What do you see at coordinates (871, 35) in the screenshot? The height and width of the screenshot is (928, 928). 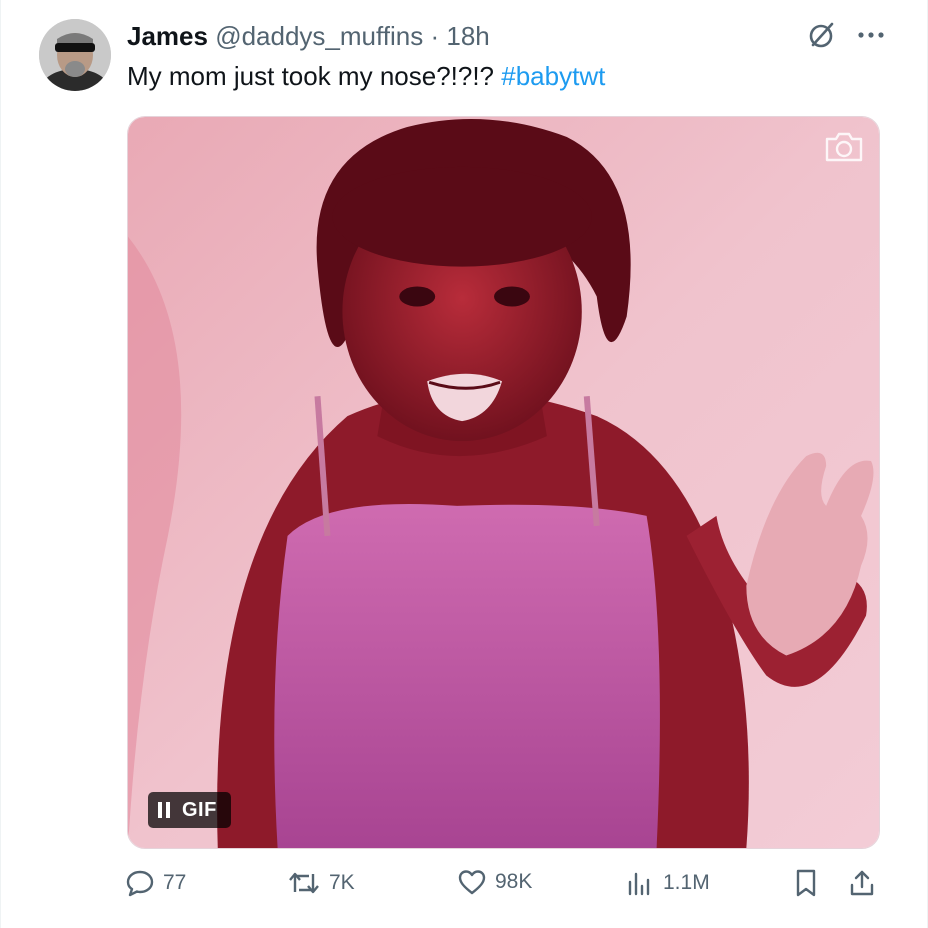 I see `more-icon` at bounding box center [871, 35].